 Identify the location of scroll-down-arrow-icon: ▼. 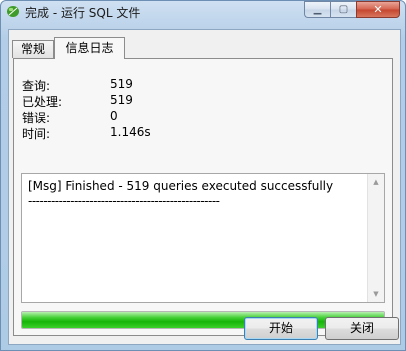
(376, 294).